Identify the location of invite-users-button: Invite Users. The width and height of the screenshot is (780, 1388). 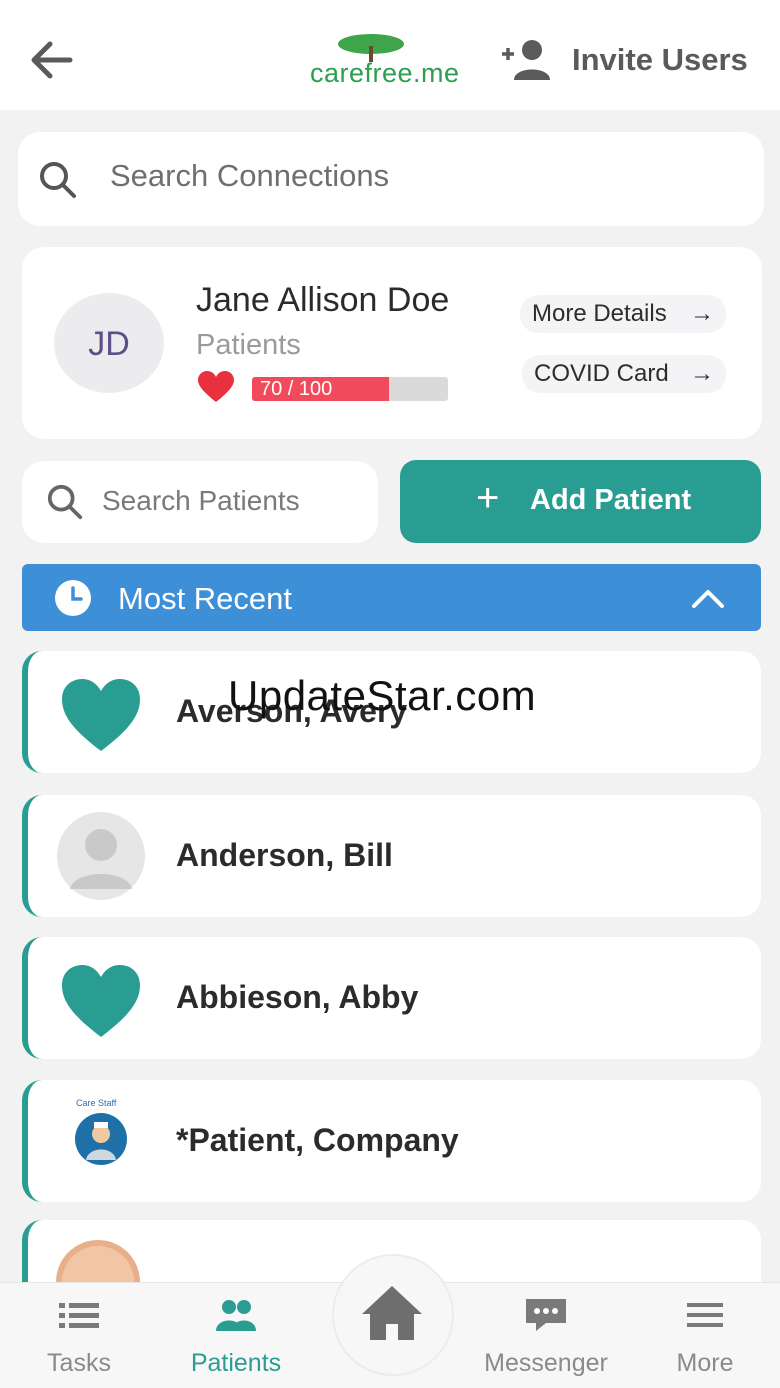
(660, 60).